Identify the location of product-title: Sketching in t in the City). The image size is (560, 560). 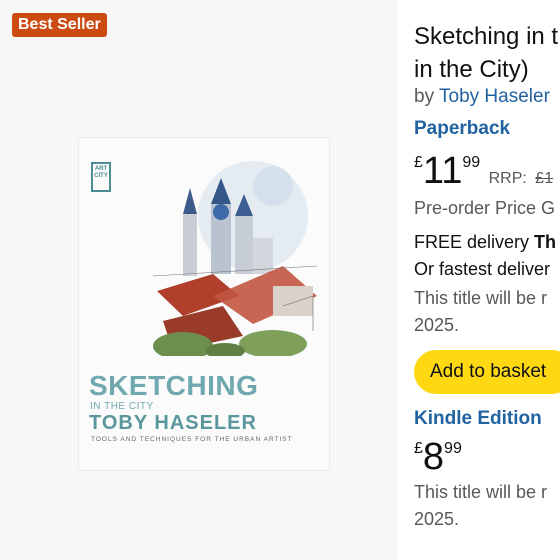
(486, 53).